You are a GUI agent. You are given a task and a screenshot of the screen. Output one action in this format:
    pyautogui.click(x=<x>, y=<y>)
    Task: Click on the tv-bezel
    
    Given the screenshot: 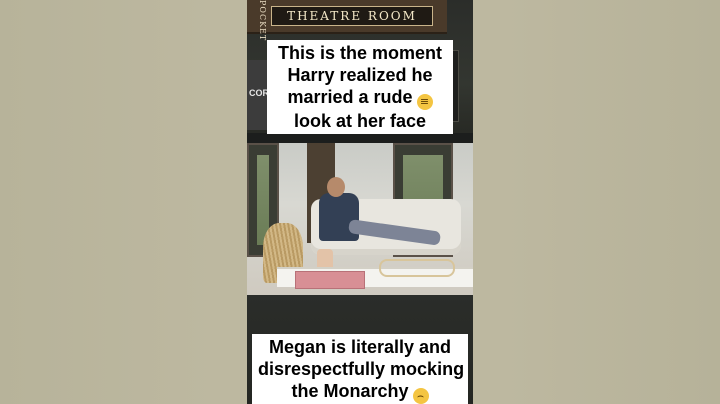 What is the action you would take?
    pyautogui.click(x=360, y=138)
    